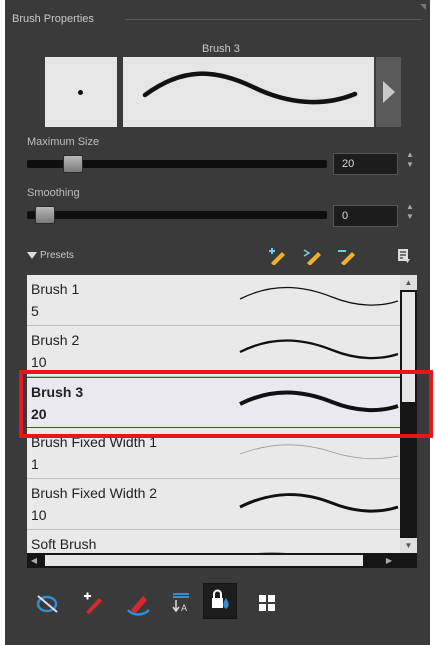  What do you see at coordinates (35, 311) in the screenshot?
I see `preset-size: 5` at bounding box center [35, 311].